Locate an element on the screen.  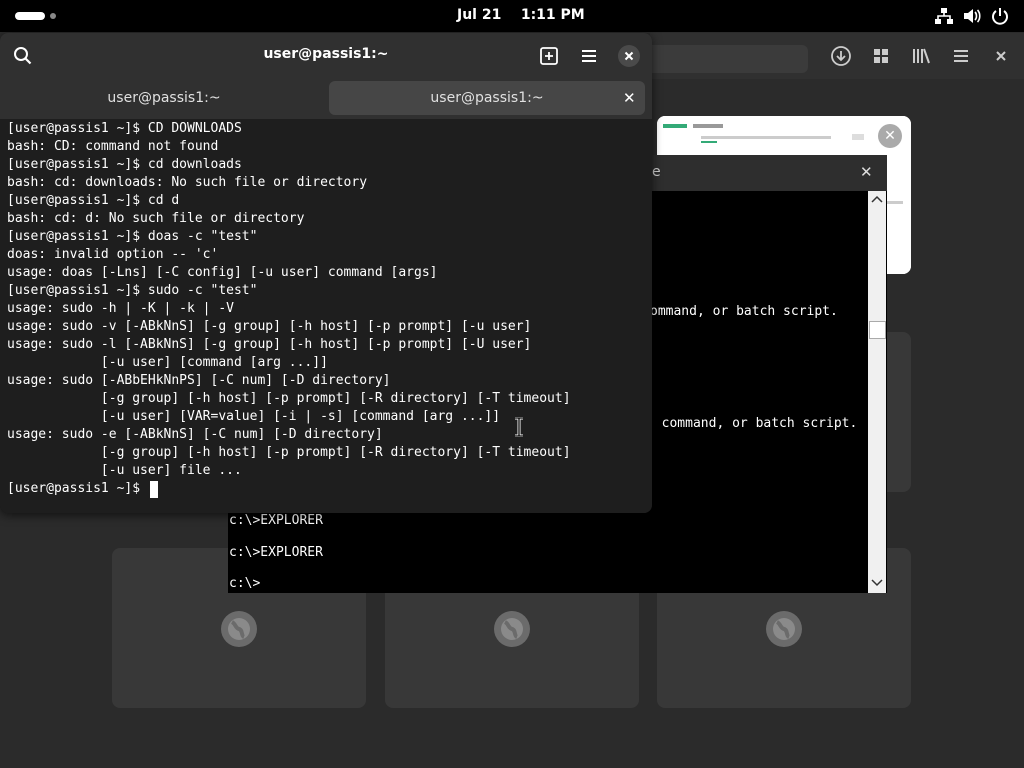
clock-time: 1:11 PM is located at coordinates (552, 15).